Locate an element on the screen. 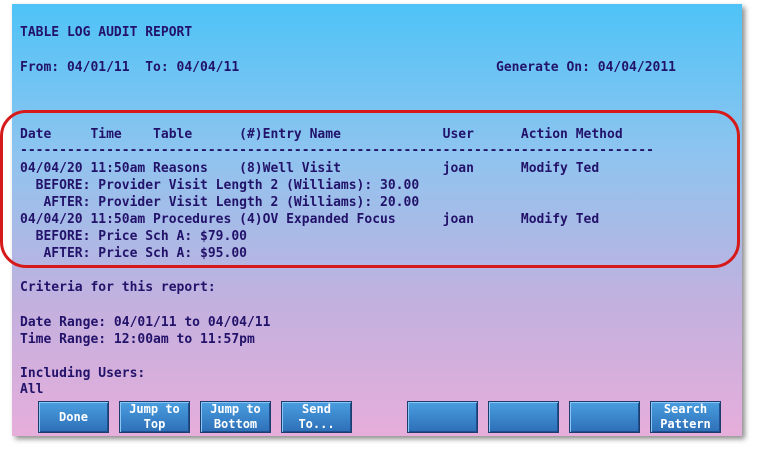 The height and width of the screenshot is (449, 758). criteria-users-value: All is located at coordinates (32, 389).